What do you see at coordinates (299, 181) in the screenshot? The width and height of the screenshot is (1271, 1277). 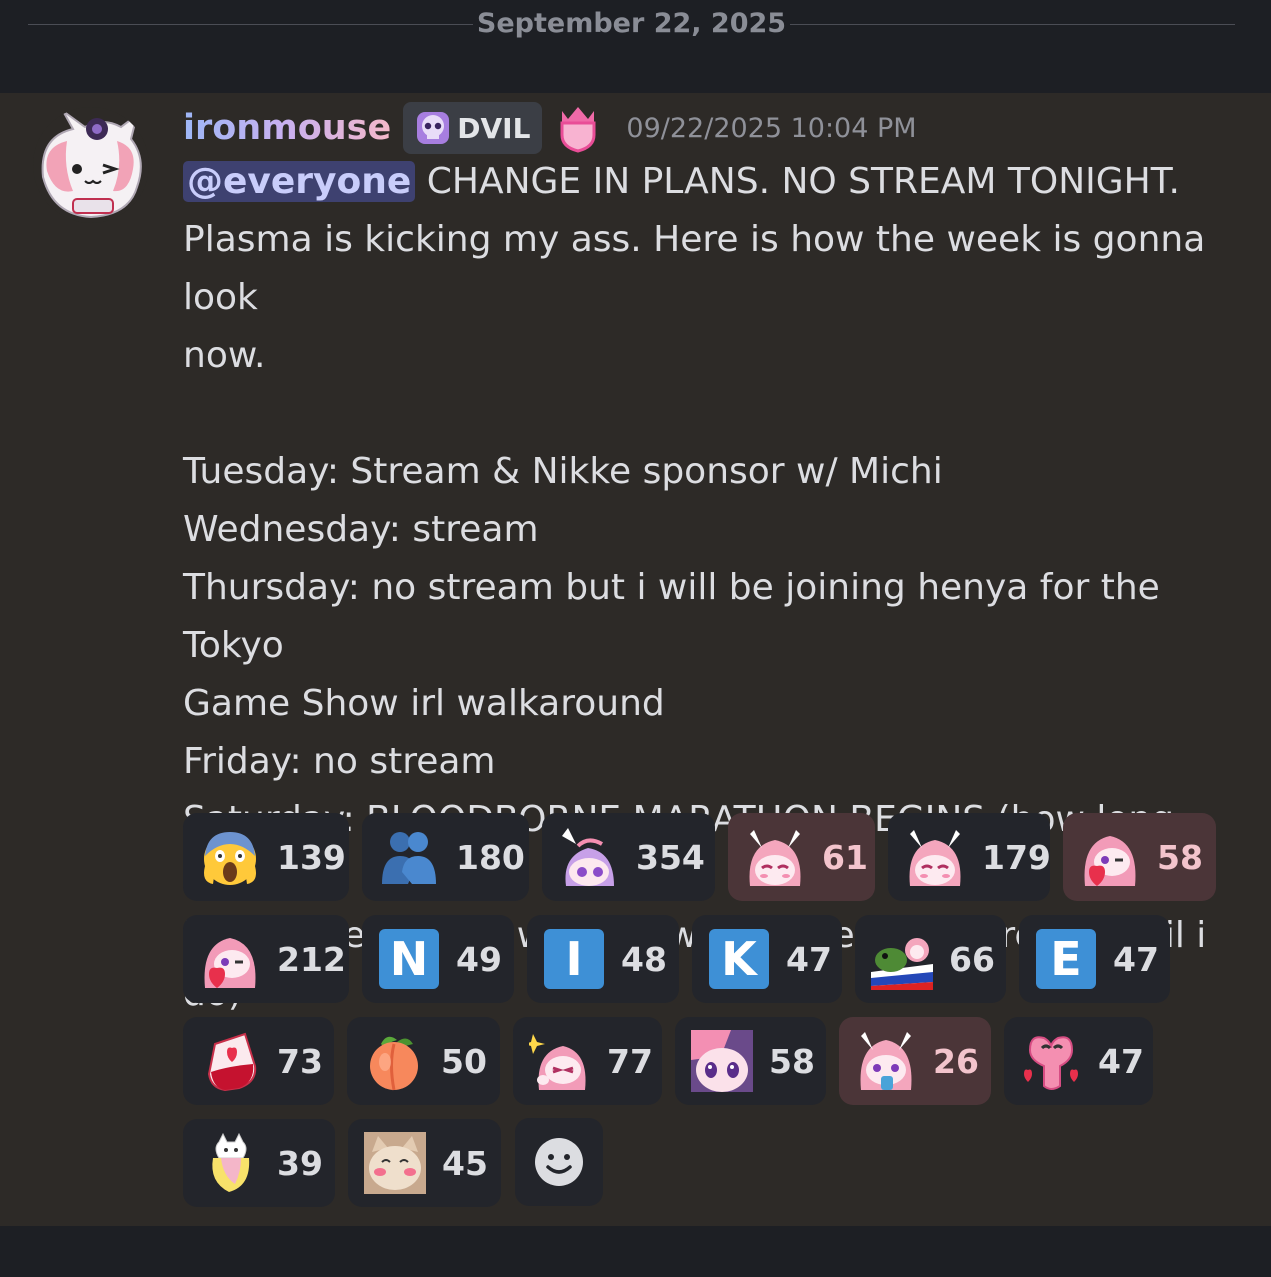 I see `everyone-mention: @everyone` at bounding box center [299, 181].